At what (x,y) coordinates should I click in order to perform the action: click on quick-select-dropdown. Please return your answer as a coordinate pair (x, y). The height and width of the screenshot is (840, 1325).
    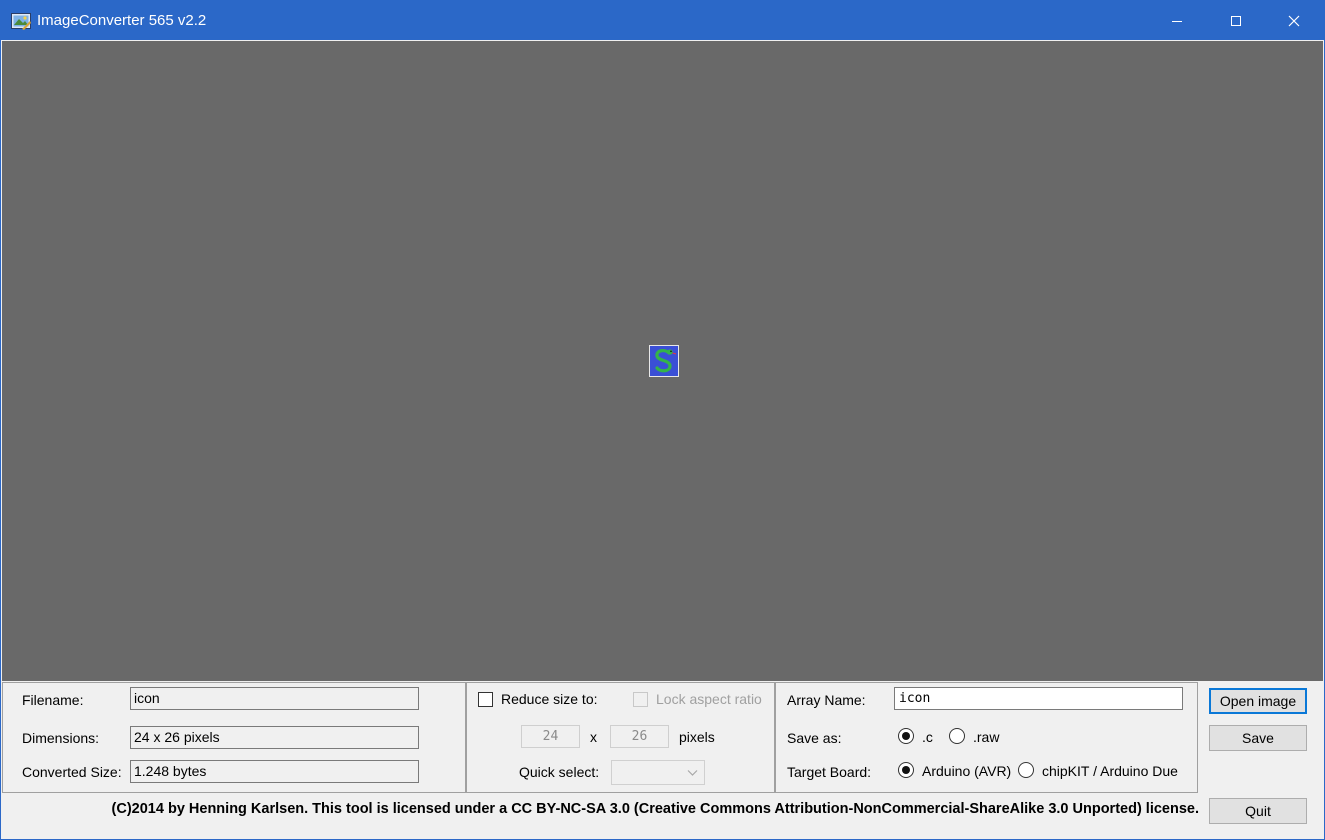
    Looking at the image, I should click on (658, 772).